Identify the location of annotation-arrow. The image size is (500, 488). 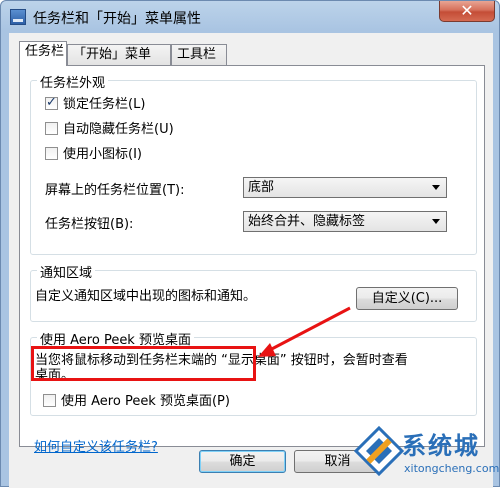
(304, 331).